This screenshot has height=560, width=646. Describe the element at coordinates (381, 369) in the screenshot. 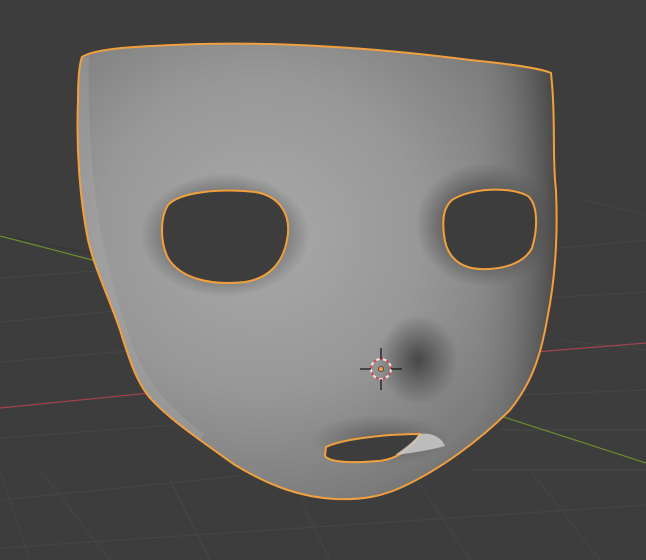

I see `object-origin-point` at that location.